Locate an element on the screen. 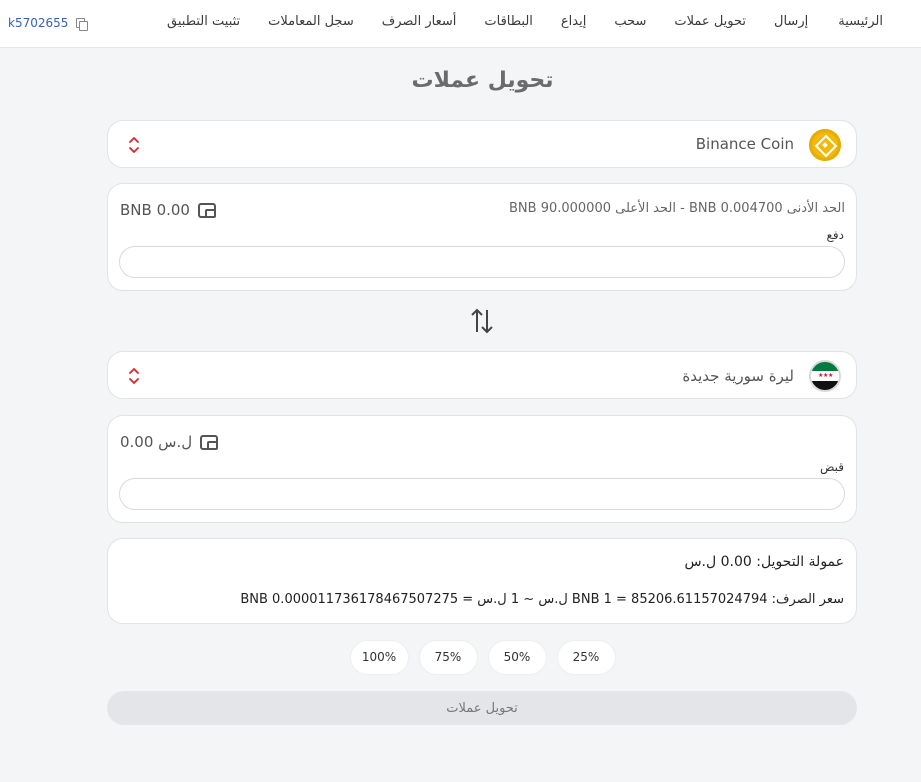 Image resolution: width=921 pixels, height=782 pixels. receive-amount-card: 0.00 ل.س قبض is located at coordinates (482, 469).